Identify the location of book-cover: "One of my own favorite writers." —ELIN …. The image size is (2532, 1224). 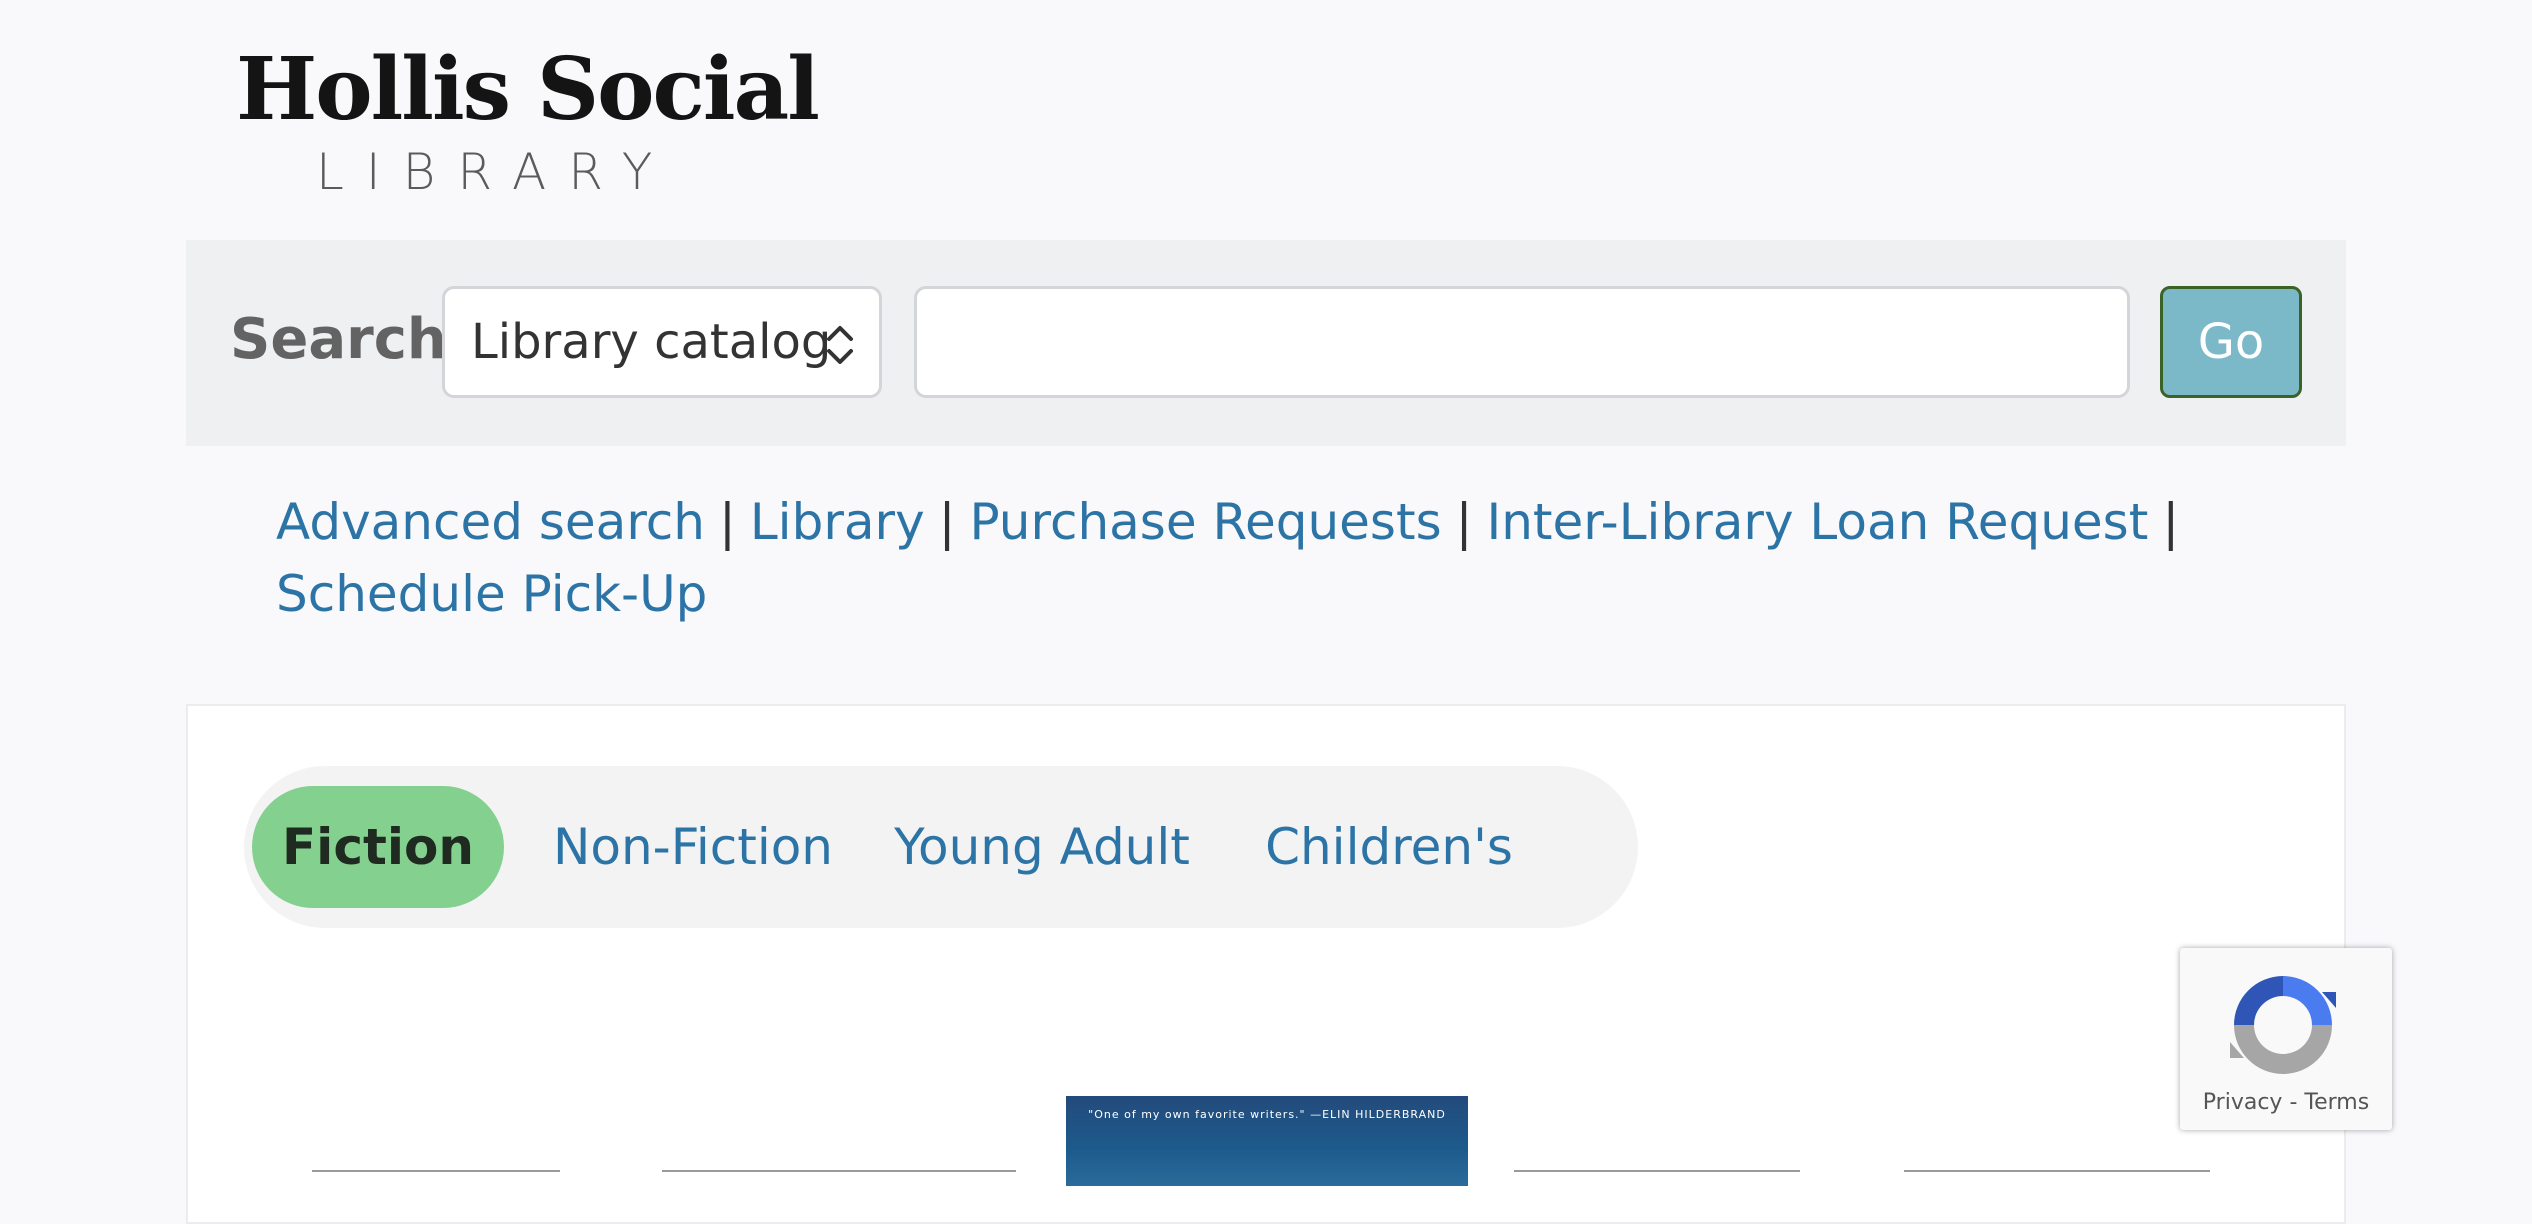
(1267, 1141).